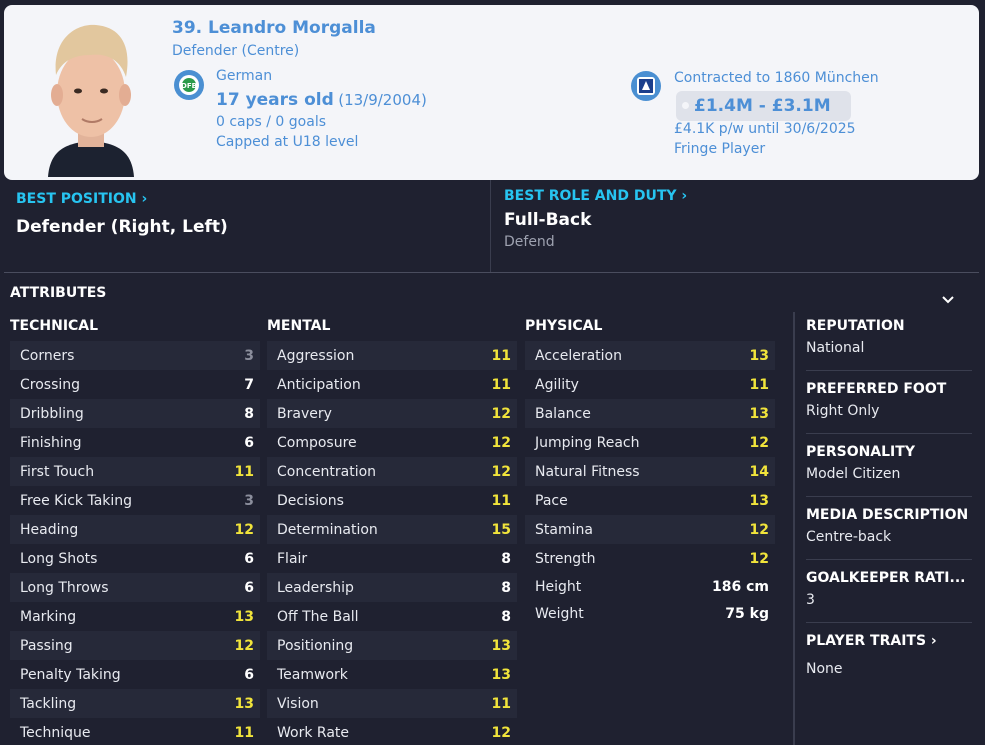 This screenshot has width=985, height=745. I want to click on attribute-row: Teamwork 13, so click(392, 674).